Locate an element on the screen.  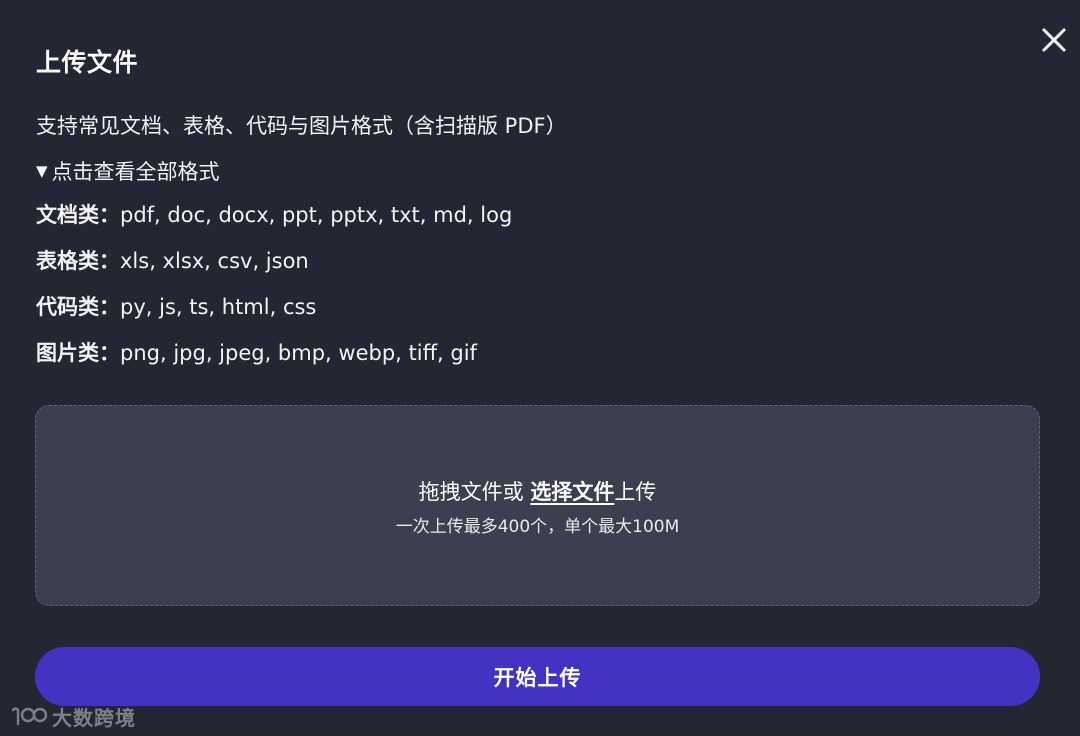
watermark-text: 大数跨境 is located at coordinates (94, 717).